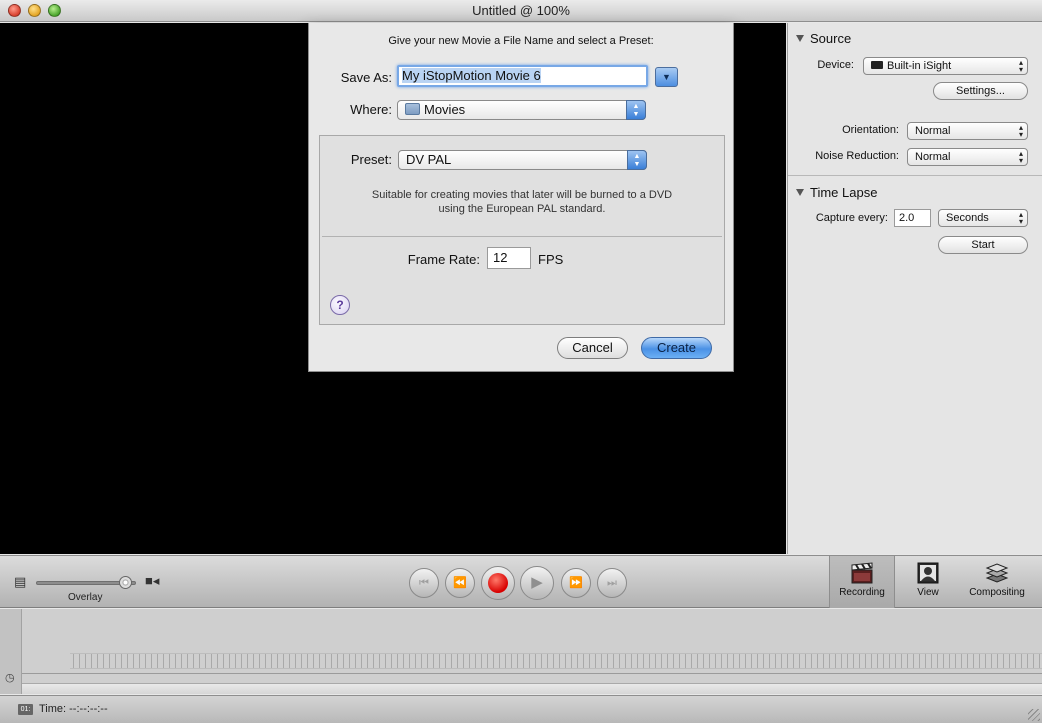  What do you see at coordinates (11, 651) in the screenshot?
I see `timeline-gutter: ◷` at bounding box center [11, 651].